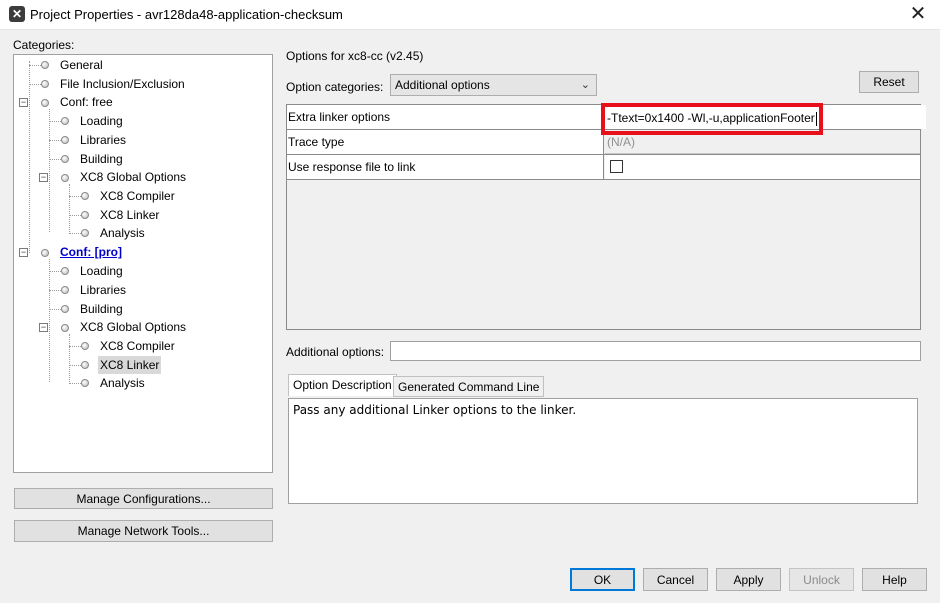  I want to click on cancel-button: Cancel, so click(675, 579).